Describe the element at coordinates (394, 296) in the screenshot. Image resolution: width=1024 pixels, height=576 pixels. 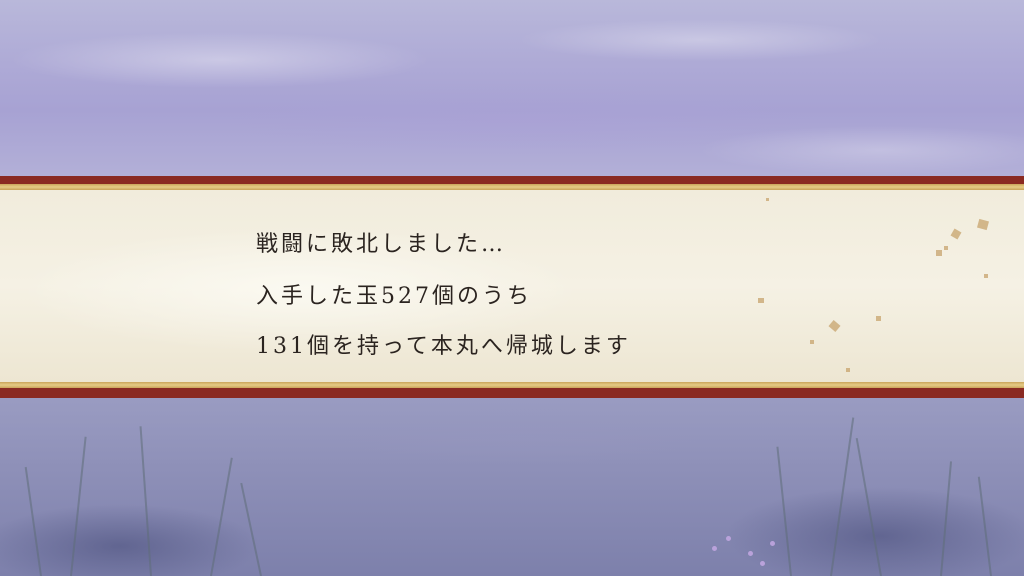
I see `defeat-message-line-2: 入手した玉527個のうち` at that location.